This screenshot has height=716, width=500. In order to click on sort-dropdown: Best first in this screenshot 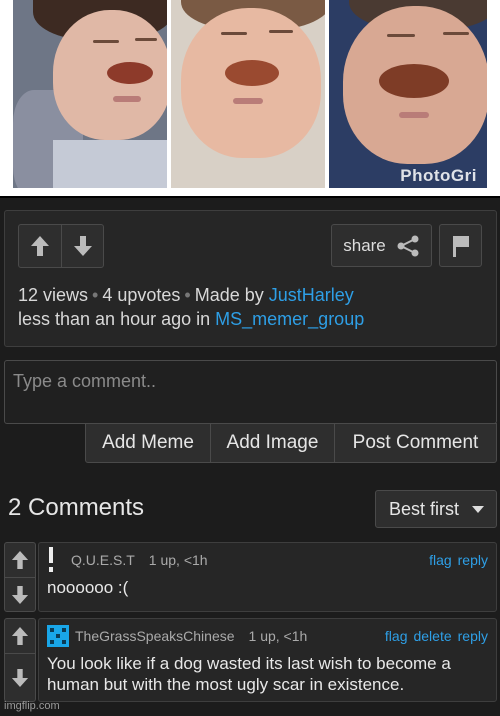, I will do `click(436, 509)`.